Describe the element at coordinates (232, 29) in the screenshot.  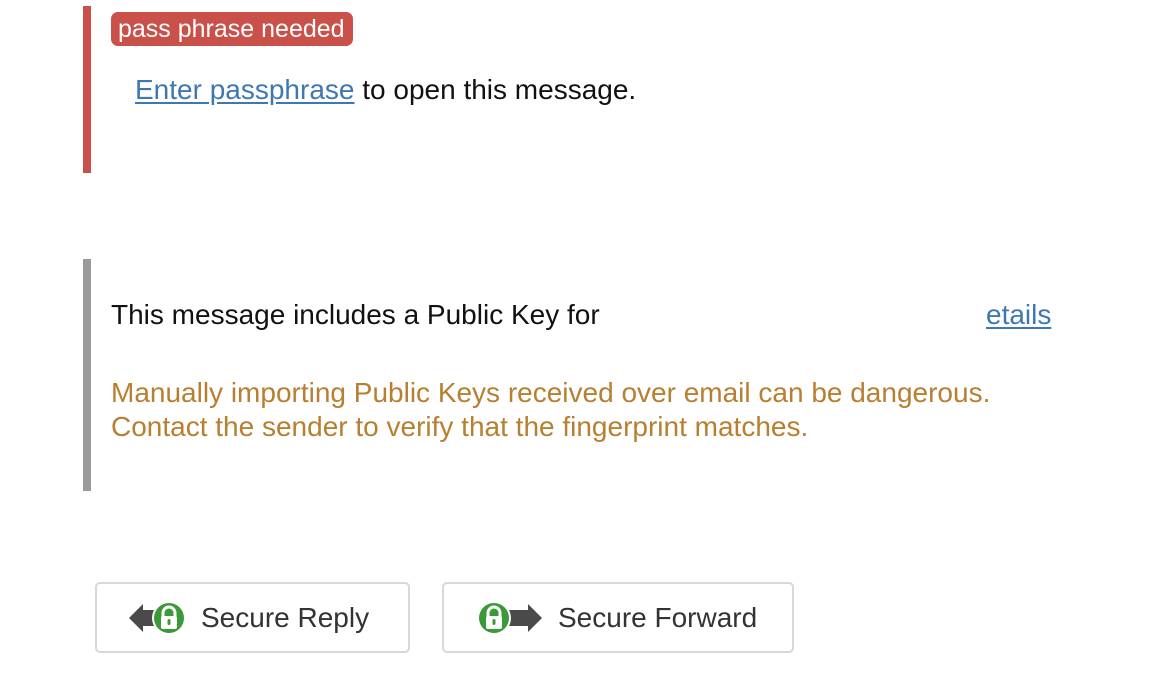
I see `pass-phrase-needed-badge: pass phrase needed` at that location.